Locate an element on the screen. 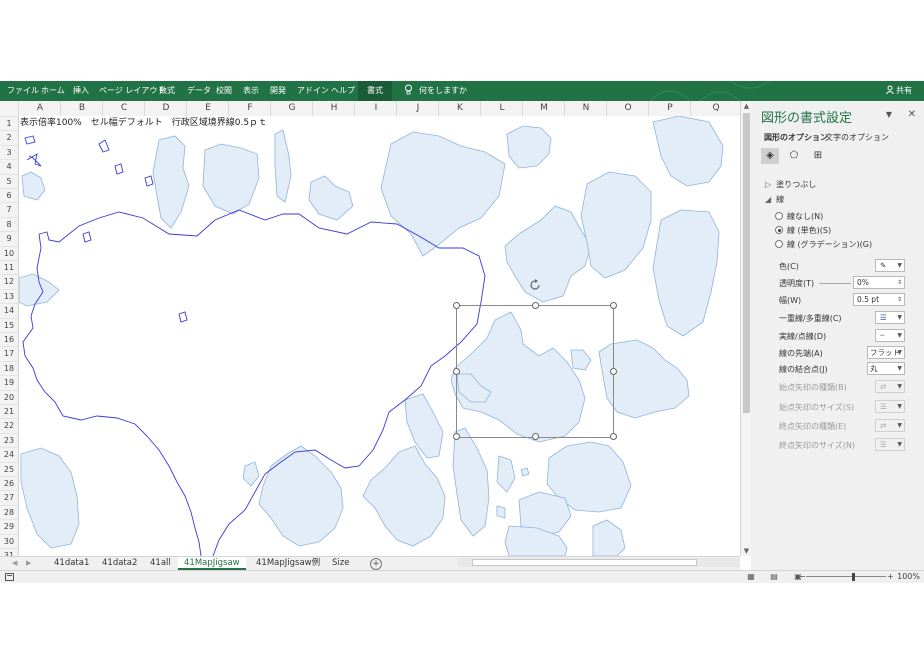 This screenshot has width=924, height=660. tab-shape-options: 図形のオプション is located at coordinates (796, 137).